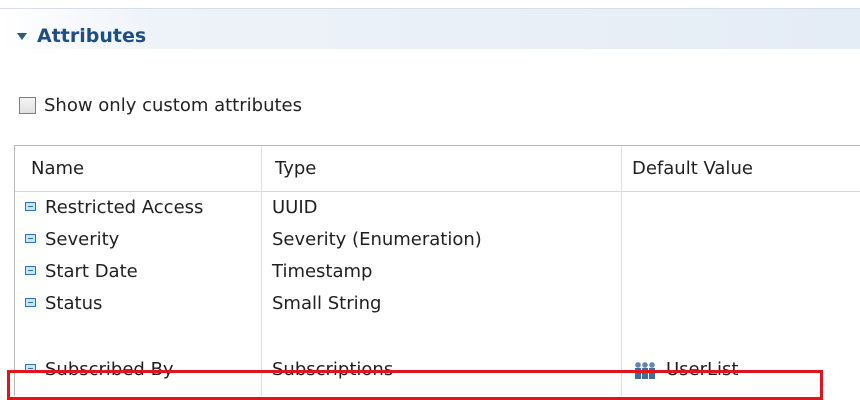  I want to click on table-row: Restricted Access UUID, so click(437, 208).